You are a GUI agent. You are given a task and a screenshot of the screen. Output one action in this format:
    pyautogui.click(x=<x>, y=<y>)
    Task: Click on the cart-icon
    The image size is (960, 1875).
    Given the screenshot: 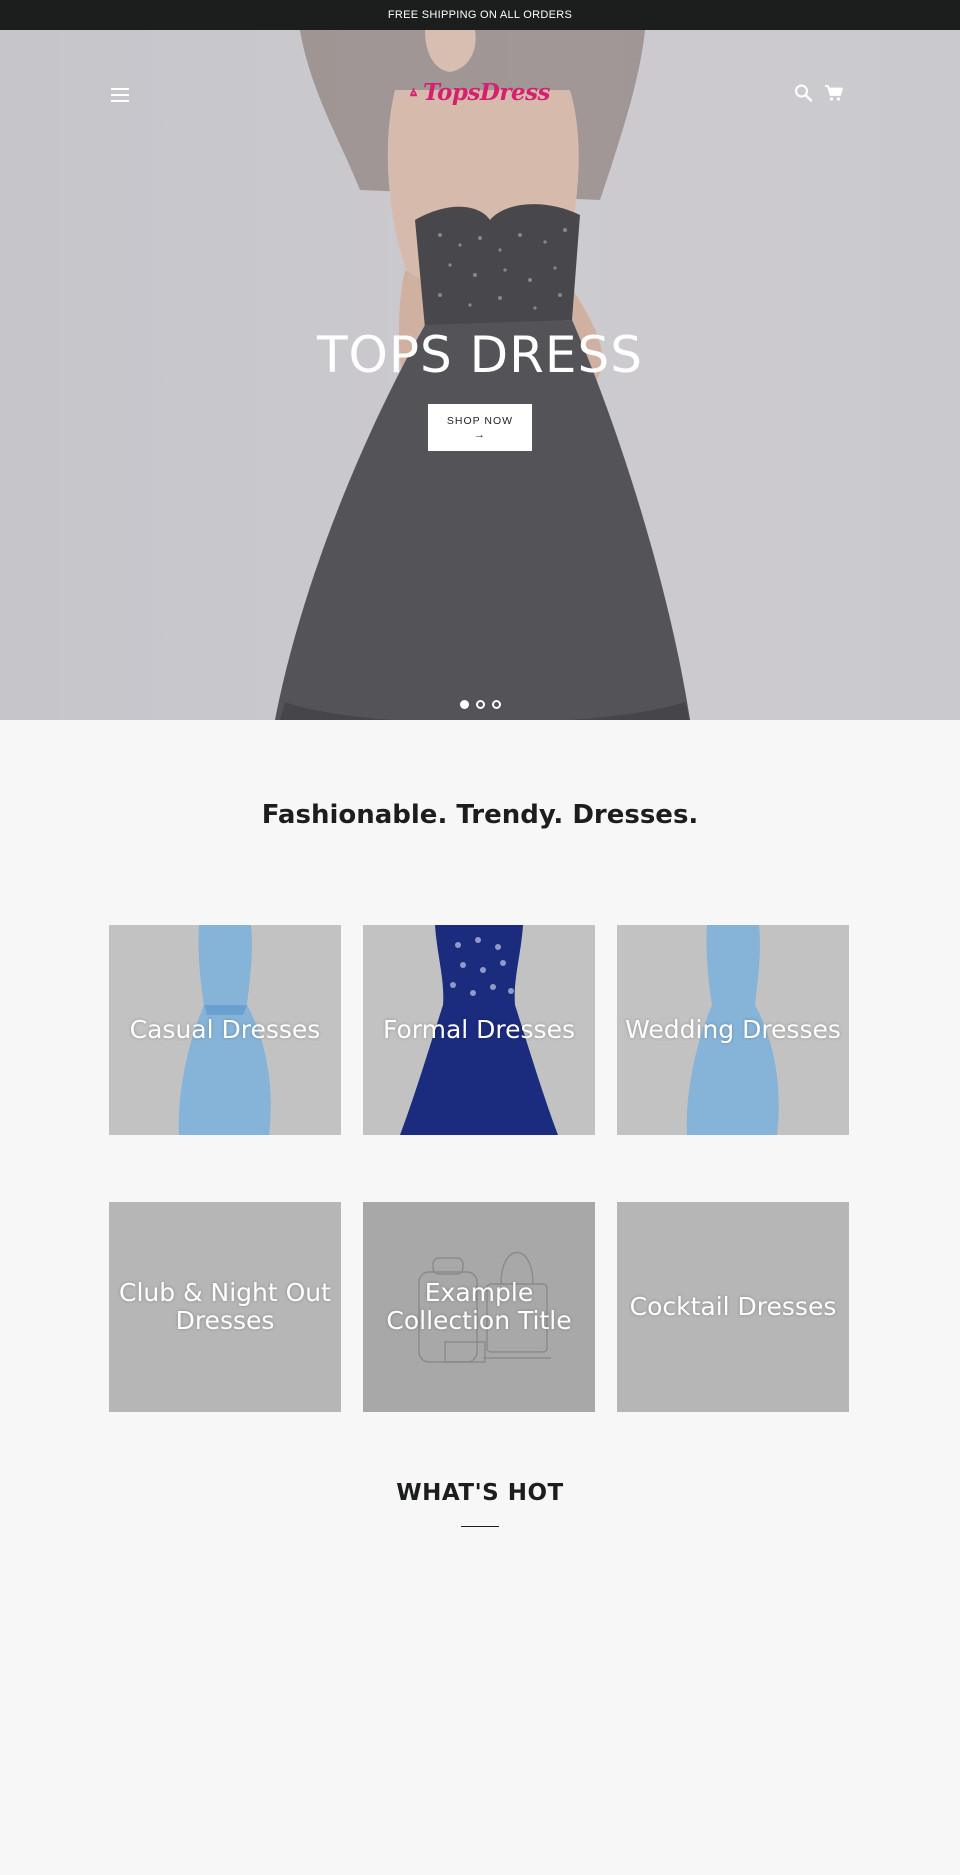 What is the action you would take?
    pyautogui.click(x=834, y=93)
    